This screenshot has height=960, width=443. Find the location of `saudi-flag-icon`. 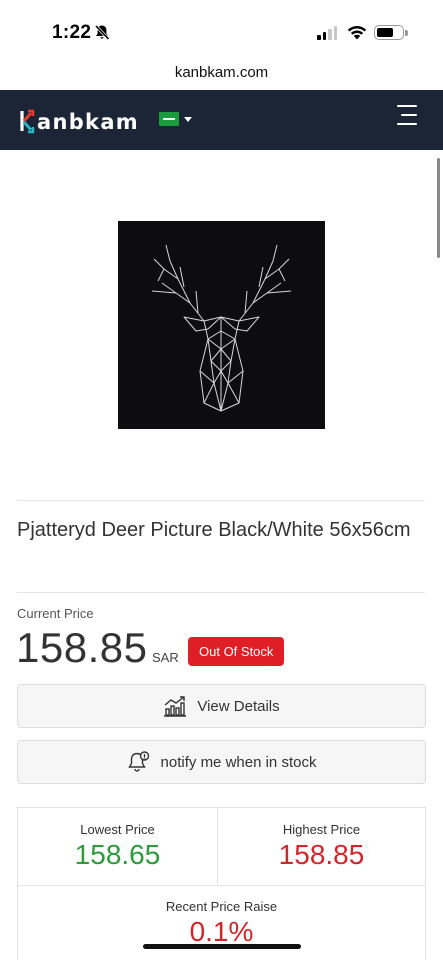

saudi-flag-icon is located at coordinates (169, 119).